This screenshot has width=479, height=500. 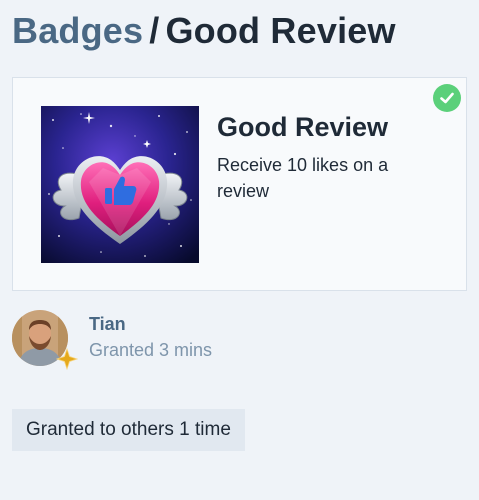 I want to click on breadcrumb-badges-link: Badges, so click(x=77, y=30).